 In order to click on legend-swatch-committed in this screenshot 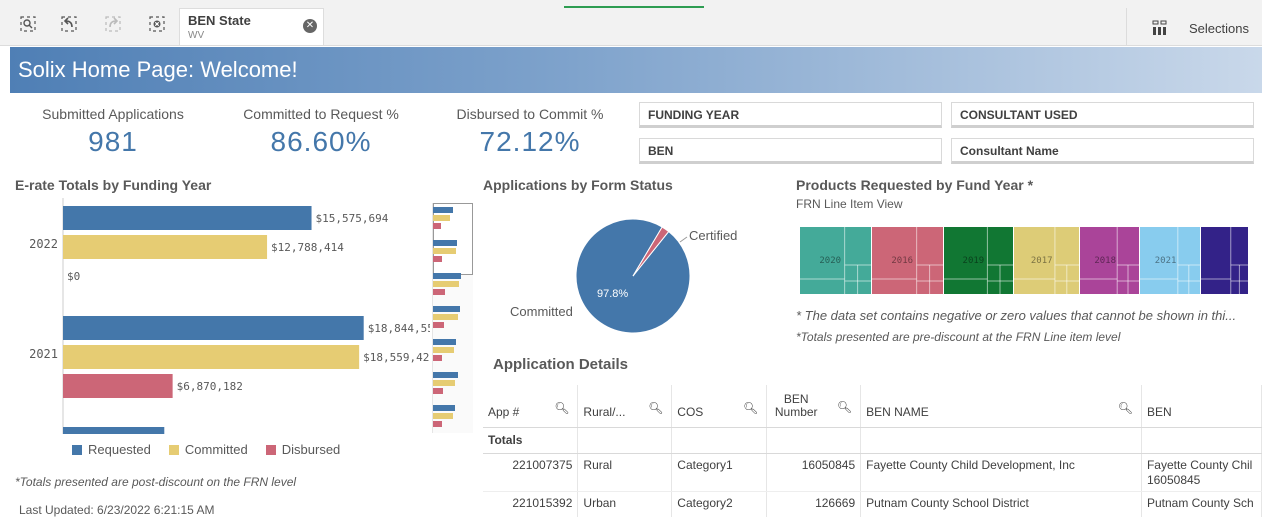, I will do `click(173, 449)`.